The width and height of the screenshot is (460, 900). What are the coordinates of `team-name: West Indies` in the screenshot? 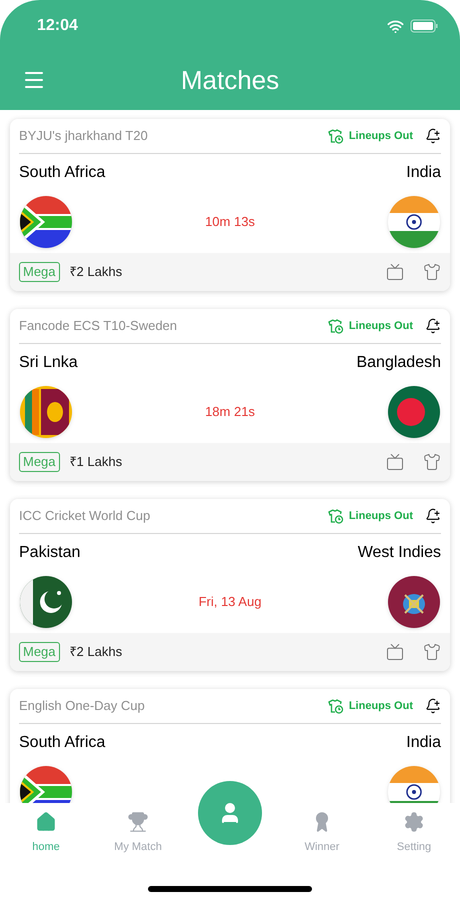 It's located at (399, 553).